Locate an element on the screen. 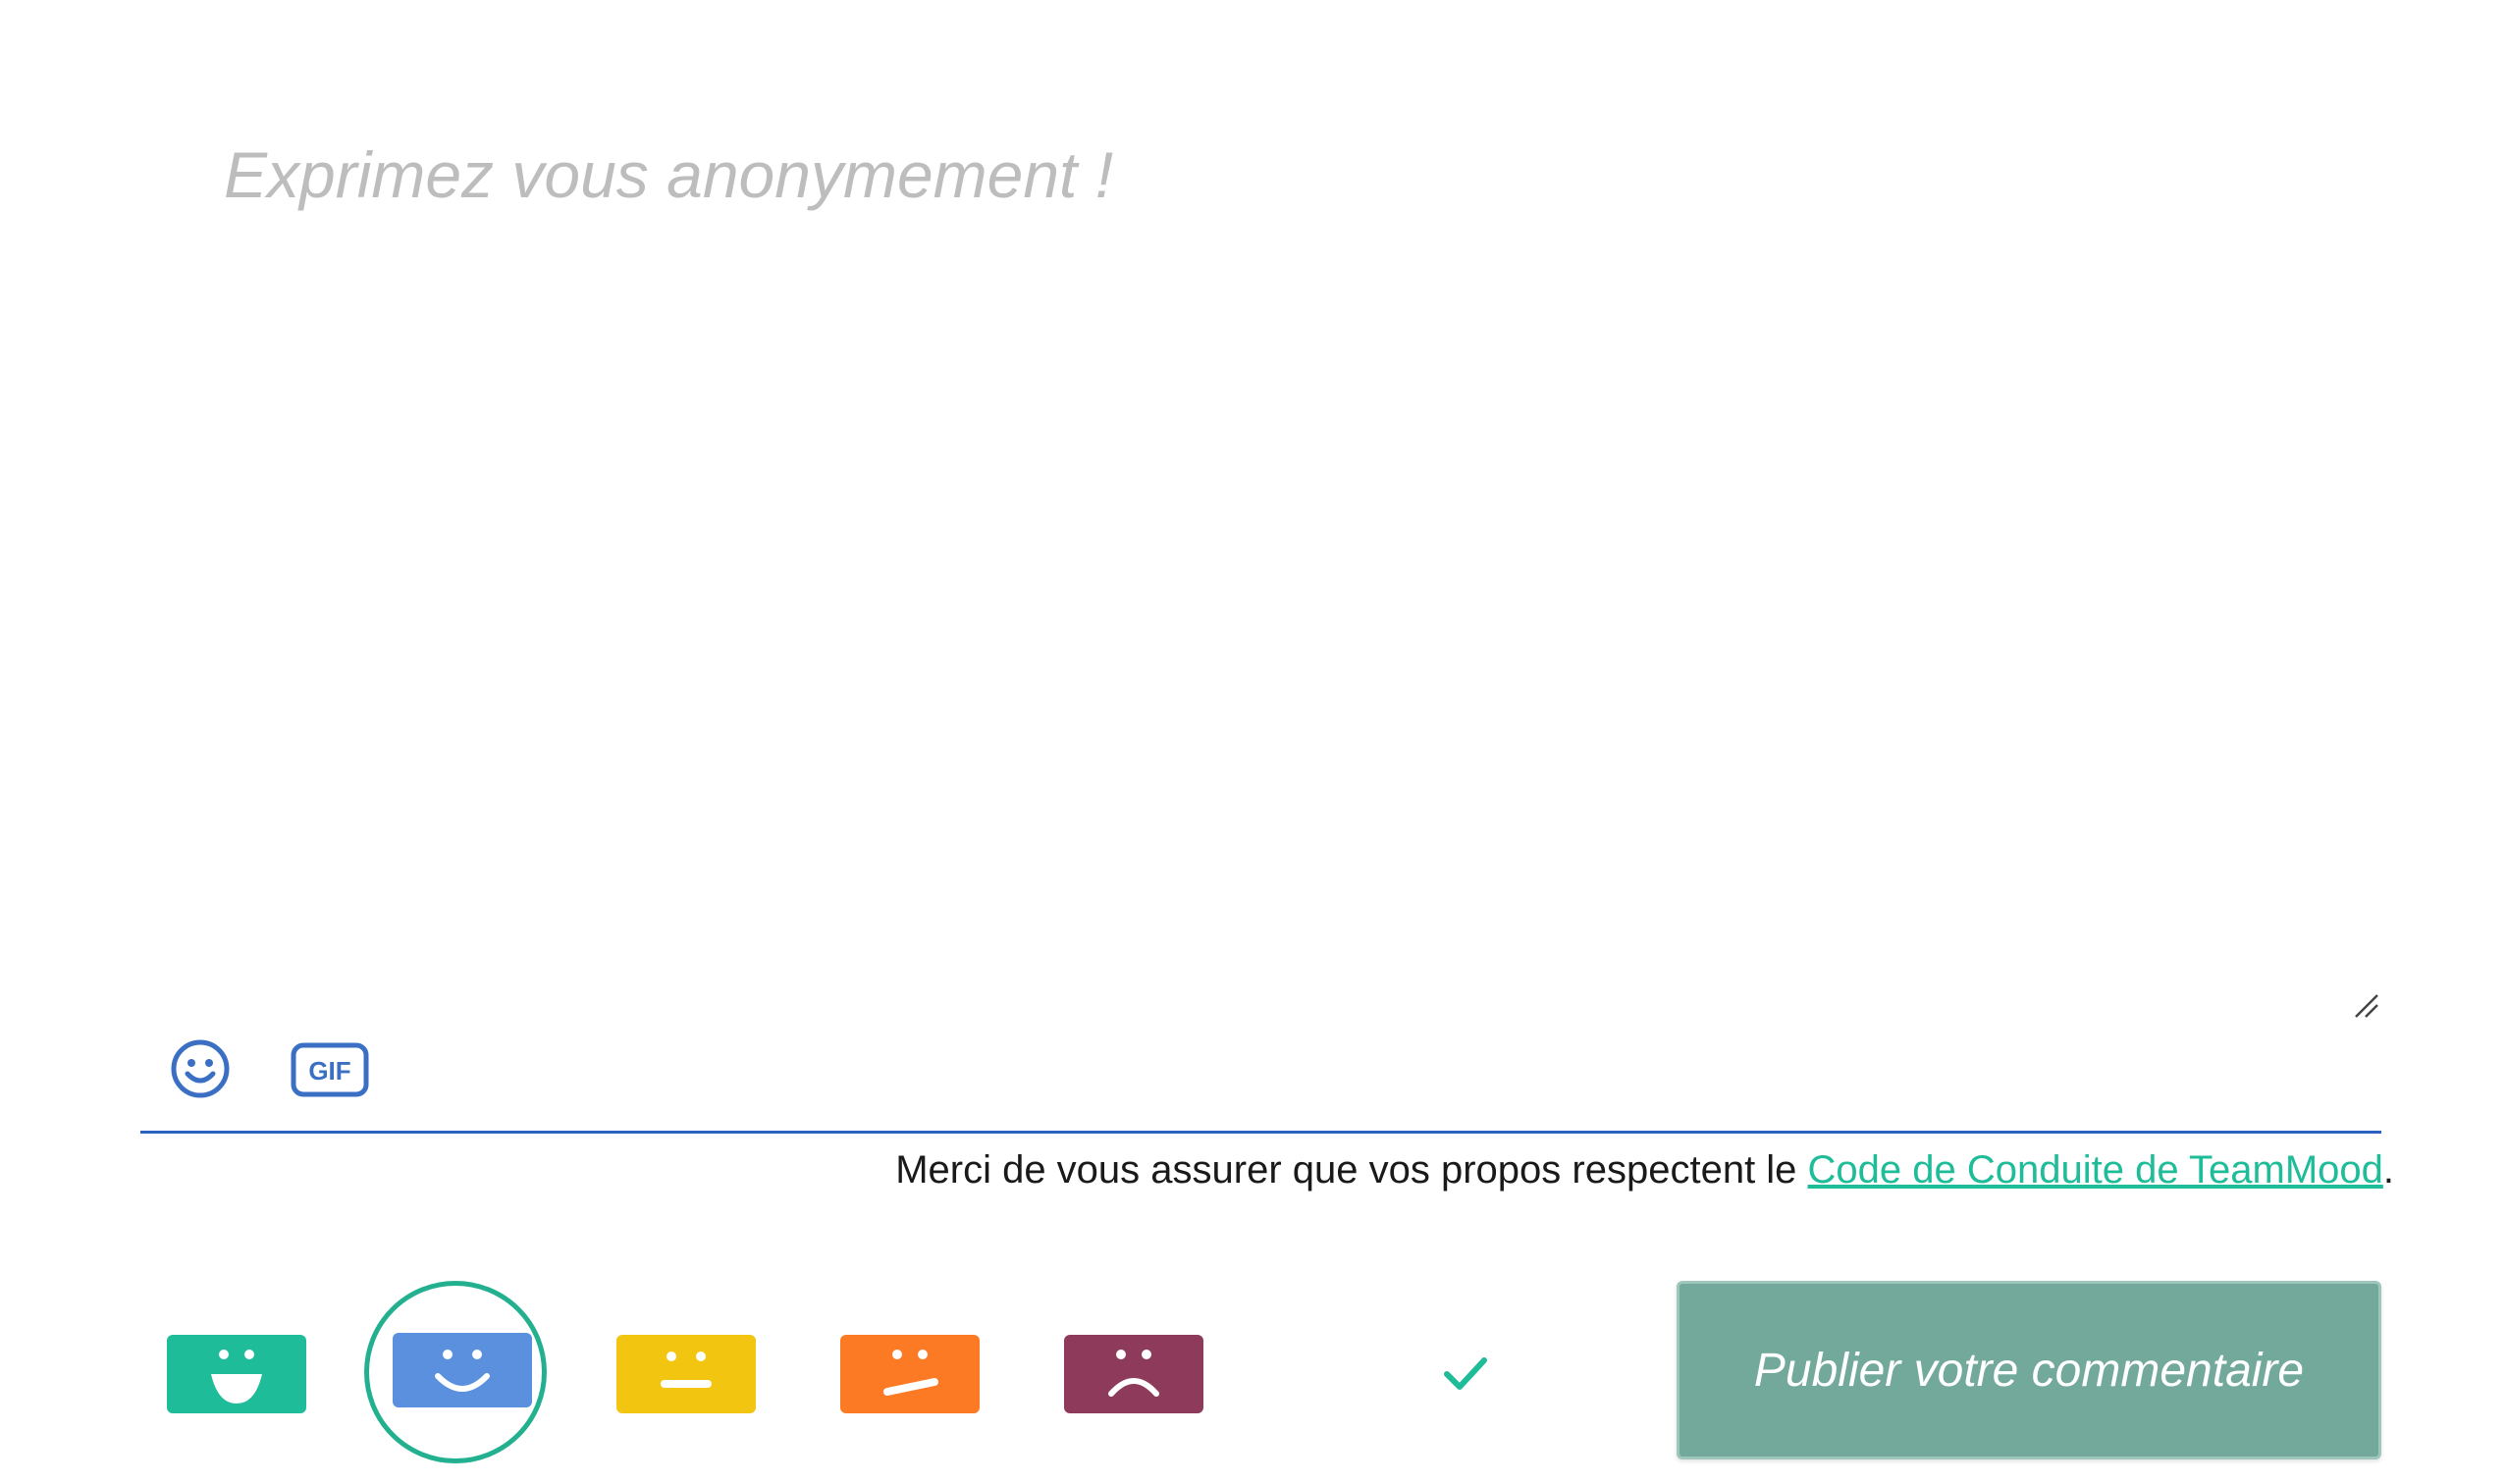 Image resolution: width=2506 pixels, height=1484 pixels. big-smile-face-icon is located at coordinates (236, 1377).